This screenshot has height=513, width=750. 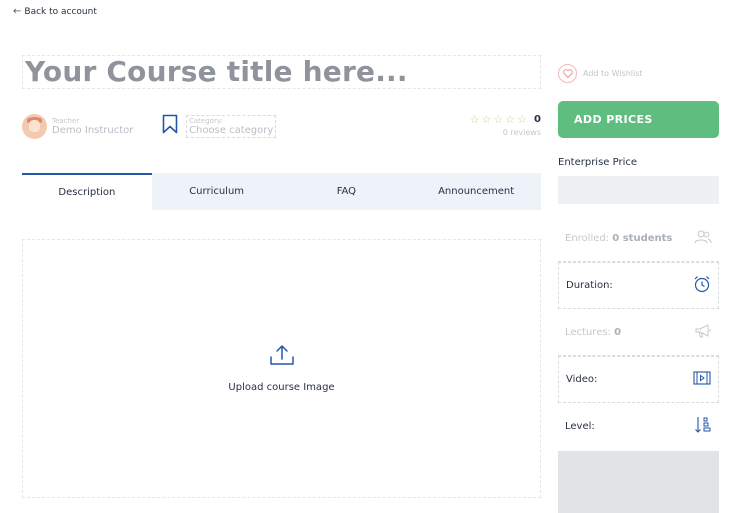 I want to click on course-tabs: Description Curriculum FAQ Announcement, so click(x=281, y=191).